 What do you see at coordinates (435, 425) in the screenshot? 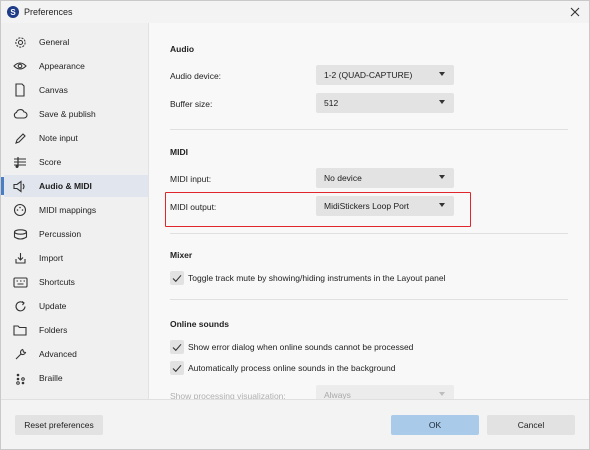
I see `ok-button: OK` at bounding box center [435, 425].